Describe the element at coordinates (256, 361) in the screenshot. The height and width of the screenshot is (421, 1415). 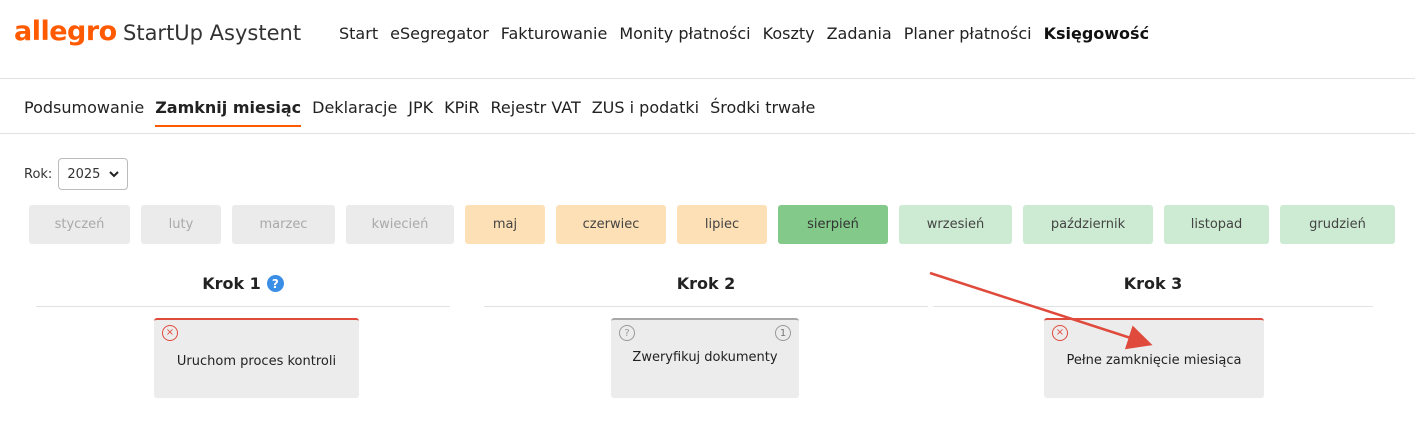
I see `step-1-label: Uruchom proces kontroli` at that location.